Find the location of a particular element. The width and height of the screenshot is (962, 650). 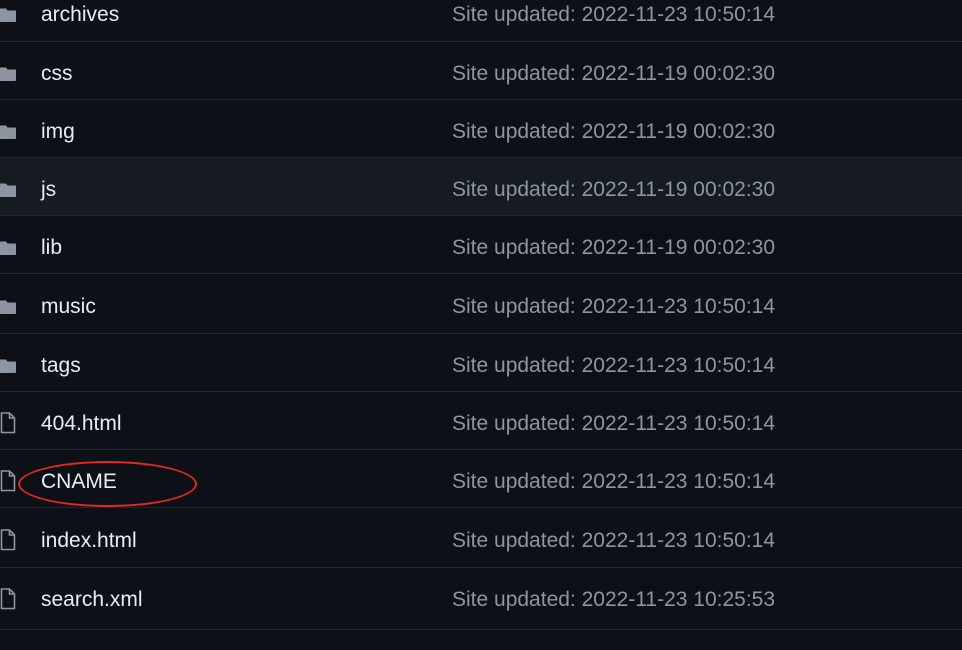

file-row-cname: CNAME Site updated: 2022-11-23 10:50:14 is located at coordinates (481, 479).